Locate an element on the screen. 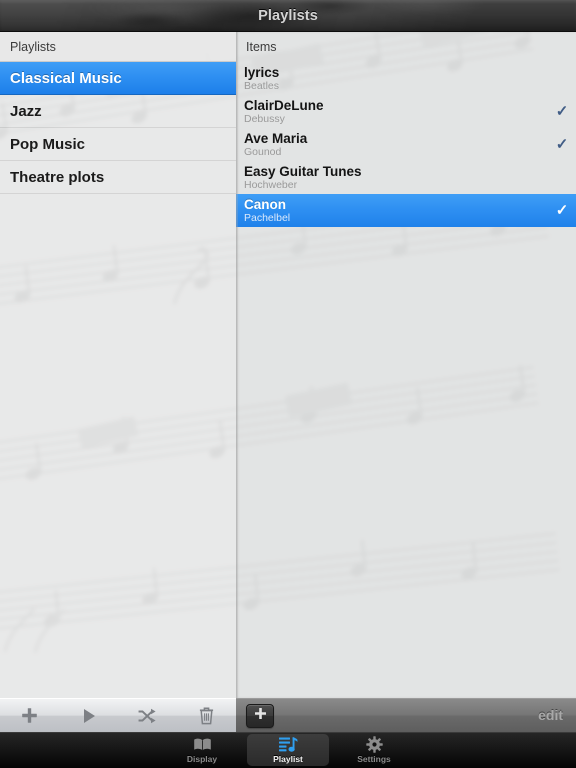 The width and height of the screenshot is (576, 768). tab-settings: Settings is located at coordinates (374, 750).